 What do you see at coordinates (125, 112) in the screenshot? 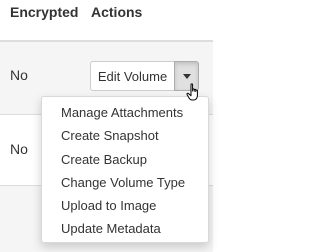
I see `menu-item-manage-attachments: Manage Attachments` at bounding box center [125, 112].